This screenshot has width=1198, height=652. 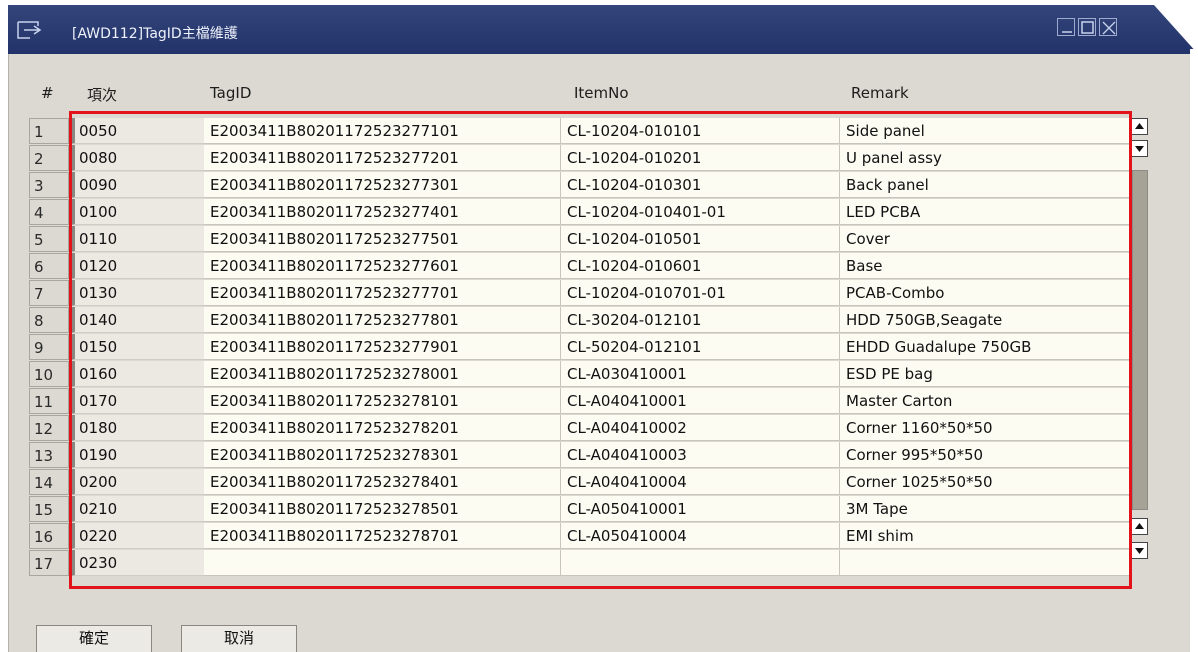 I want to click on tagid-cell: E2003411B80201172523277401, so click(x=382, y=212).